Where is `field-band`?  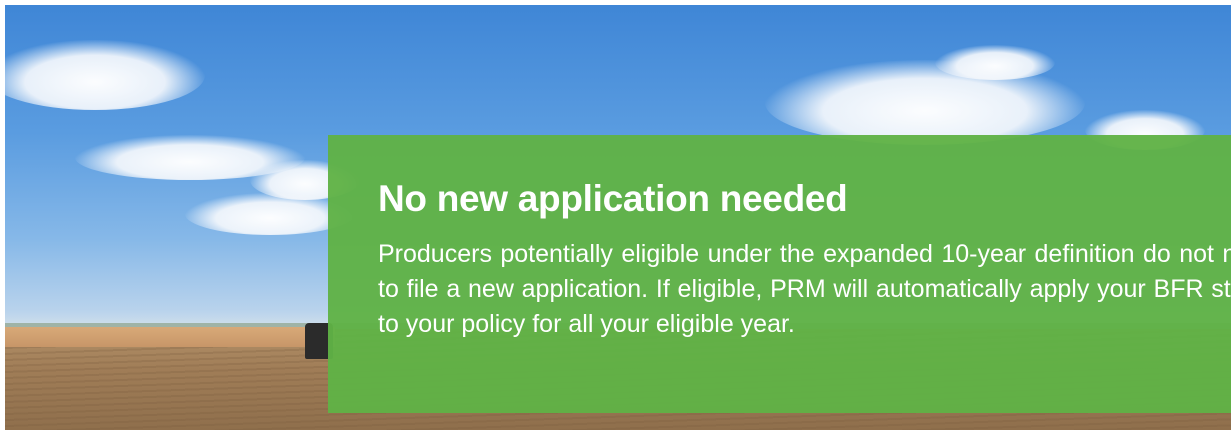 field-band is located at coordinates (170, 337).